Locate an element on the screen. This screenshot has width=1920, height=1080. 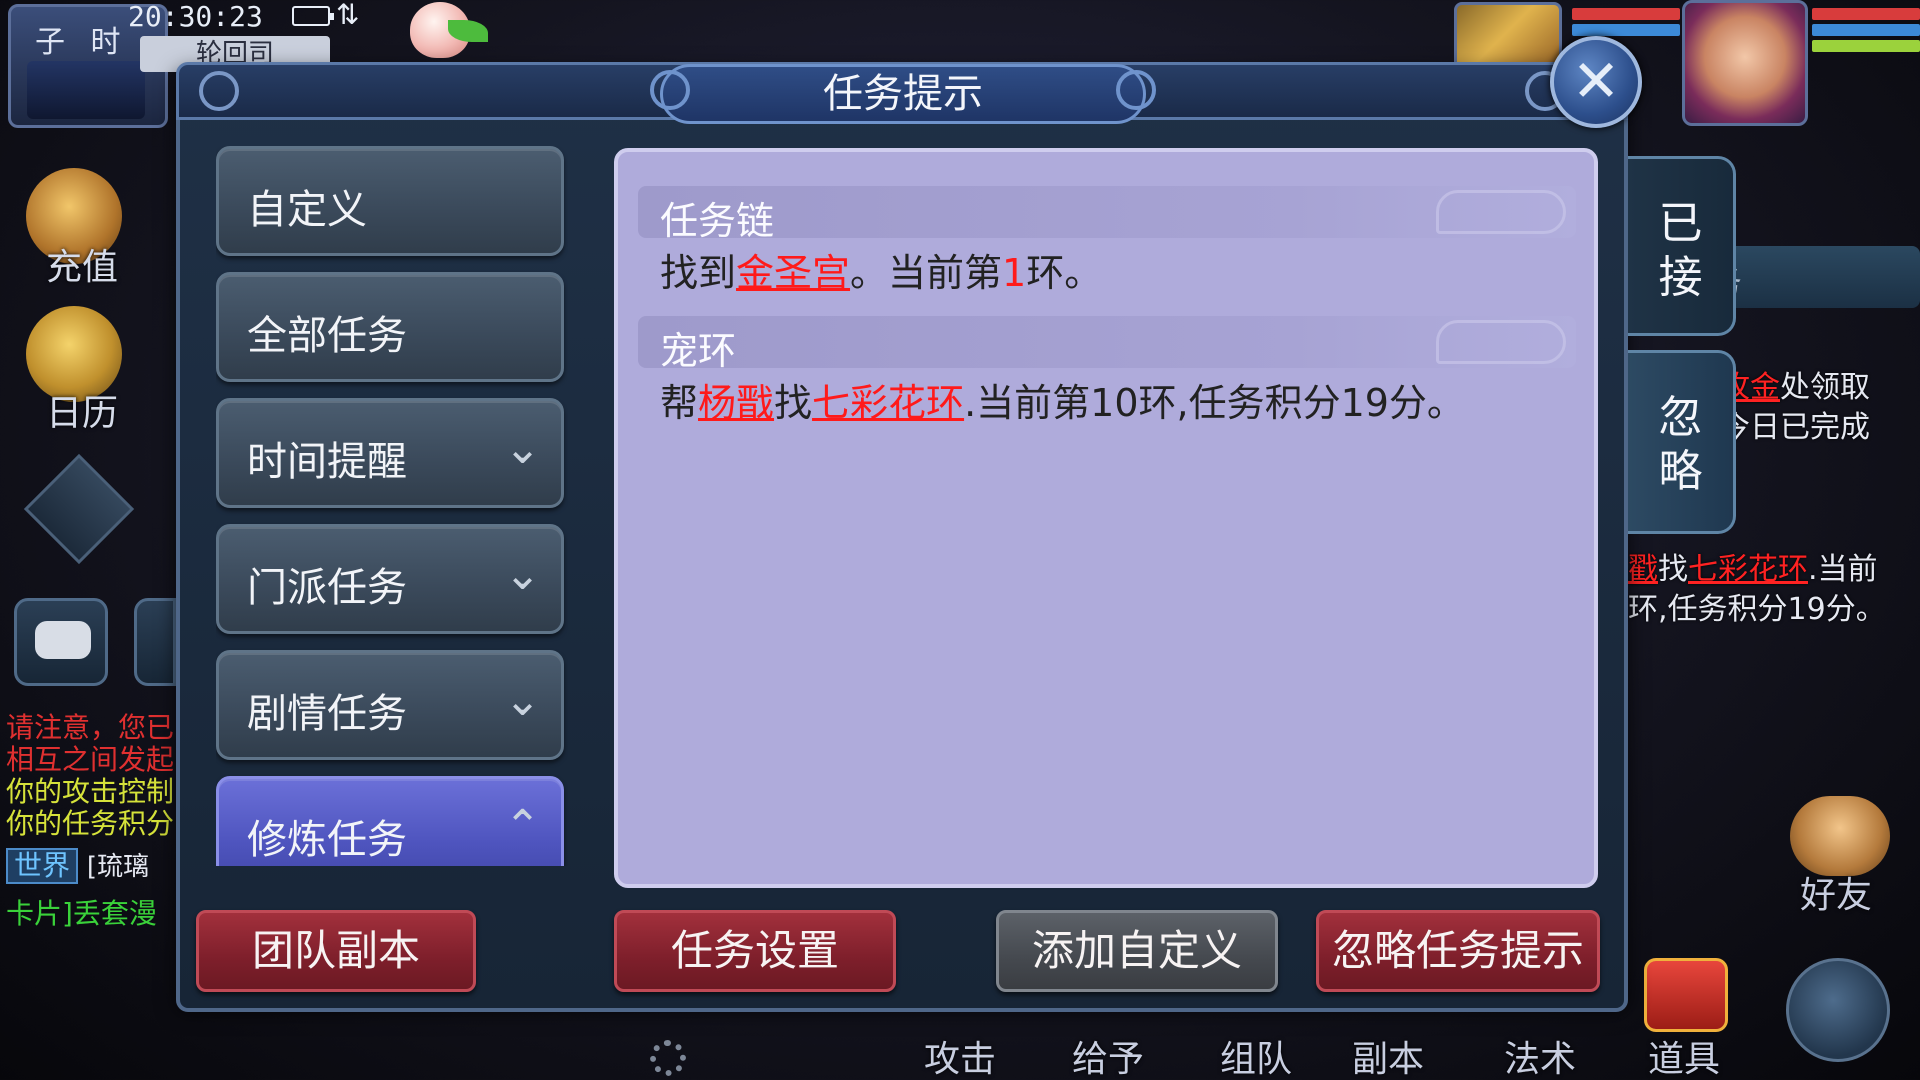
battery-icon is located at coordinates (313, 16).